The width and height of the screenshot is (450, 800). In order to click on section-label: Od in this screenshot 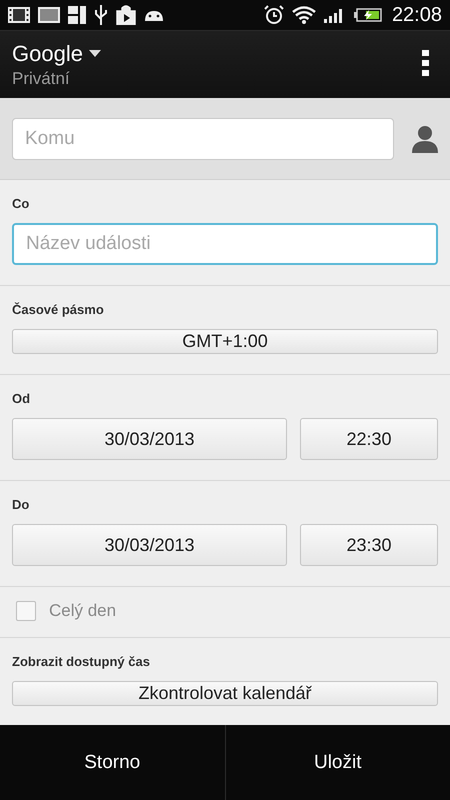, I will do `click(22, 398)`.